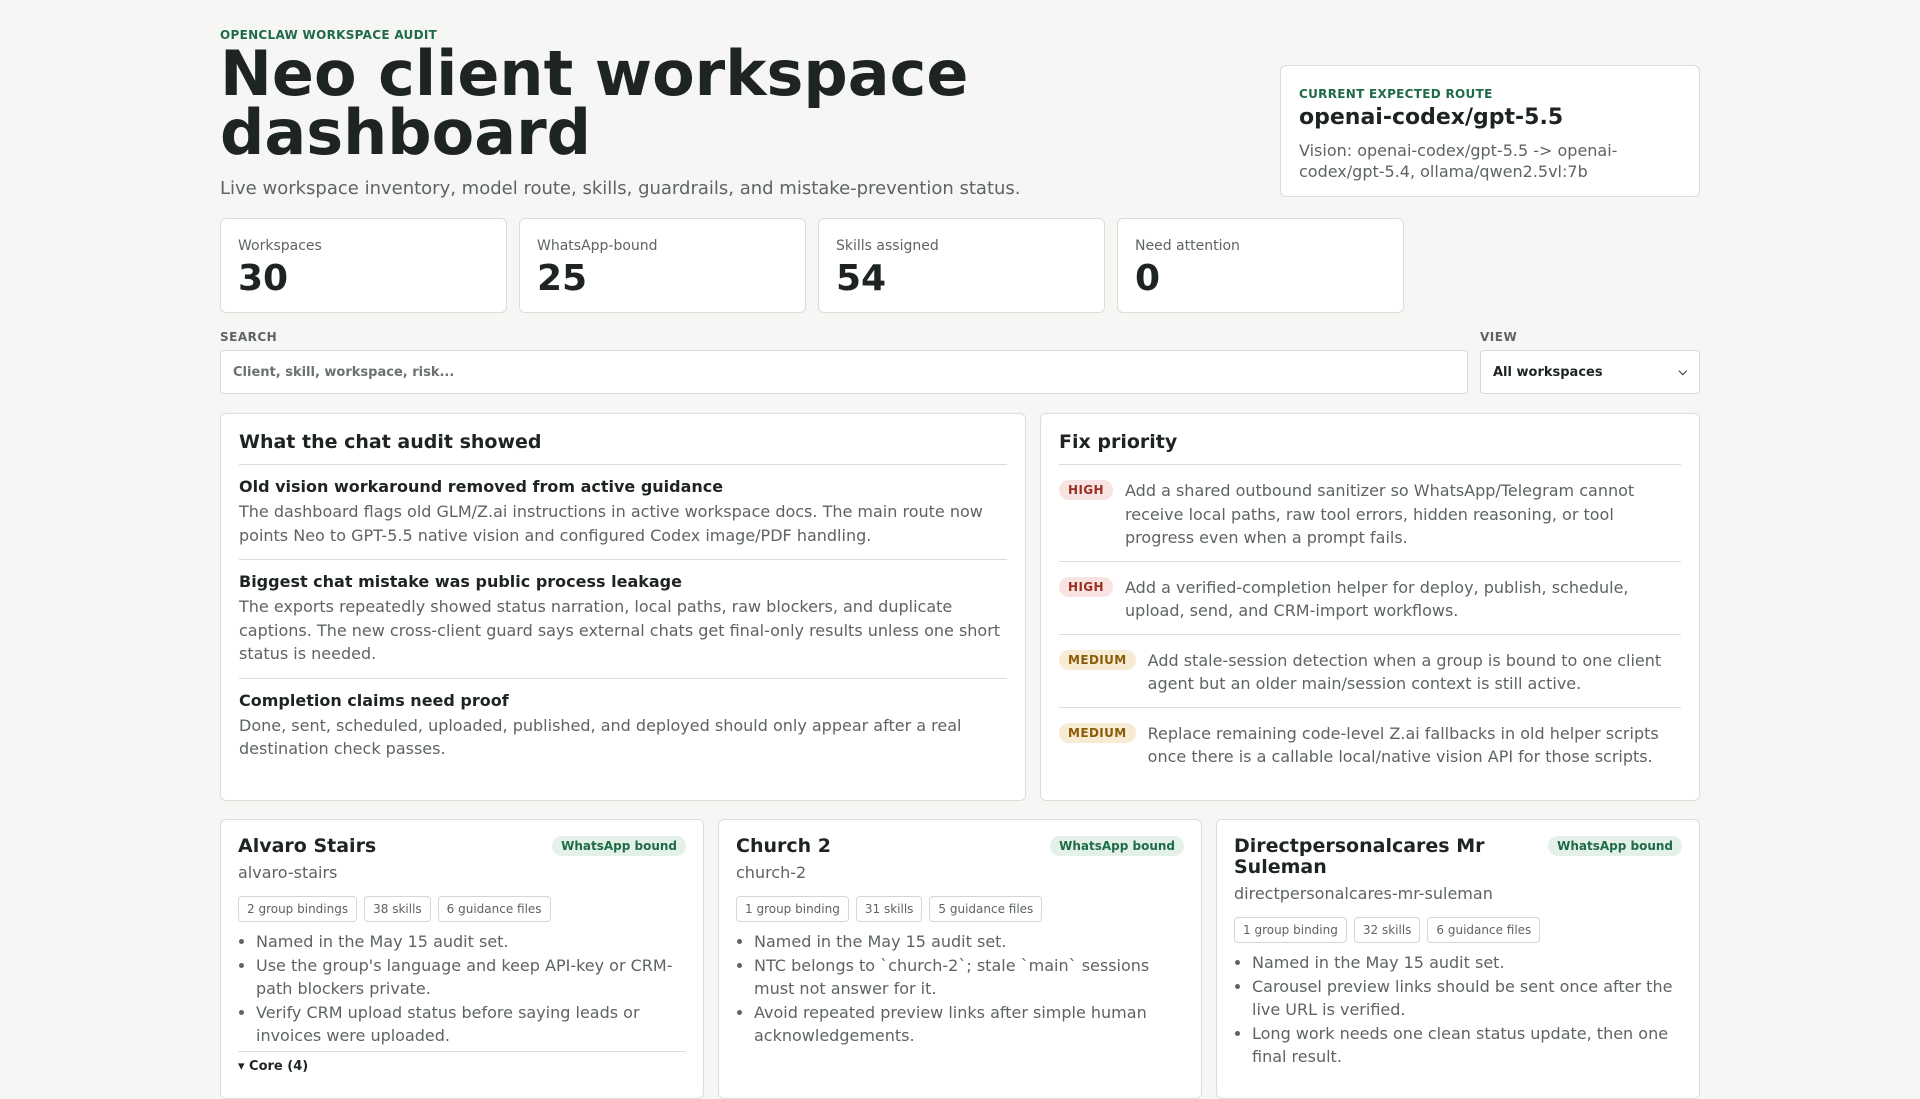  I want to click on chip-skills: 38 skills, so click(397, 909).